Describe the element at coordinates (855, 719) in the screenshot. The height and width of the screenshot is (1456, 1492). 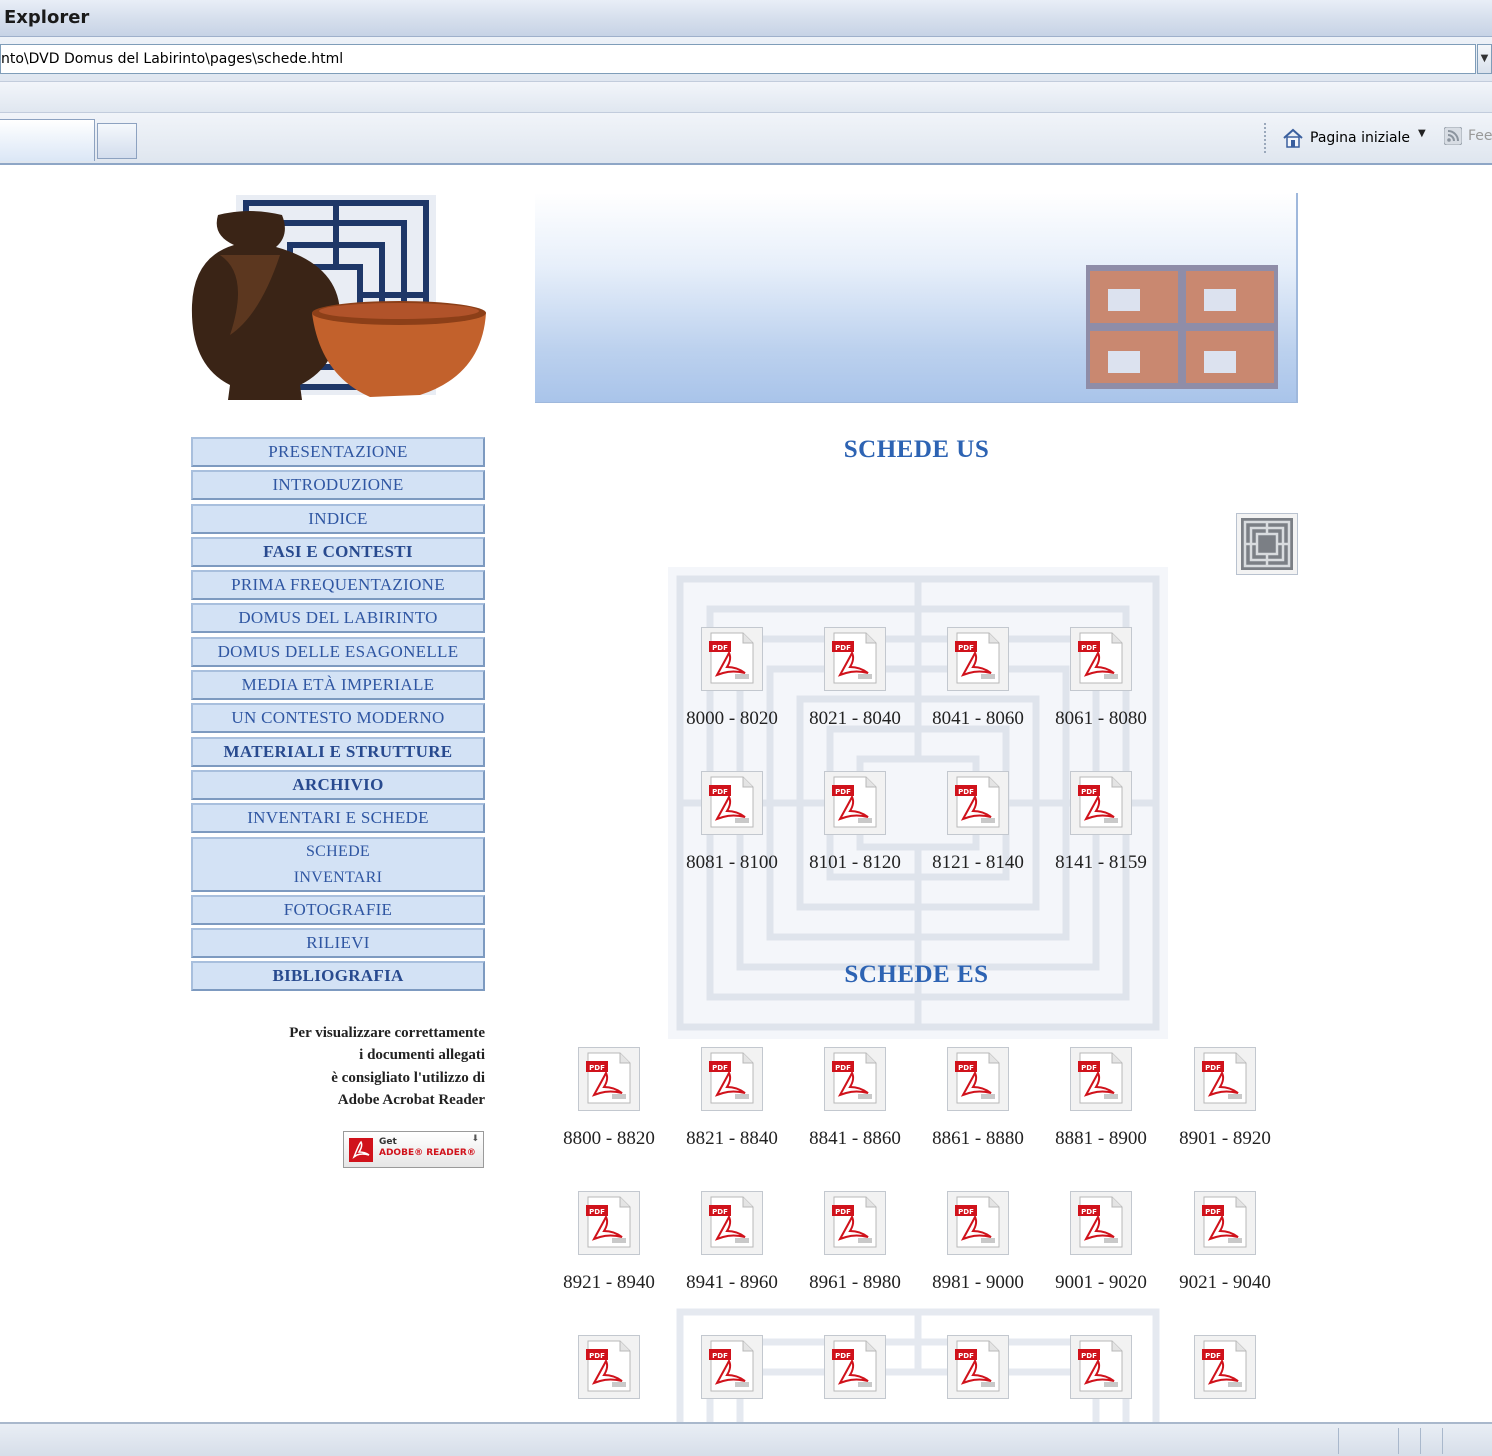
I see `pdf-file-label: 8021 - 8040` at that location.